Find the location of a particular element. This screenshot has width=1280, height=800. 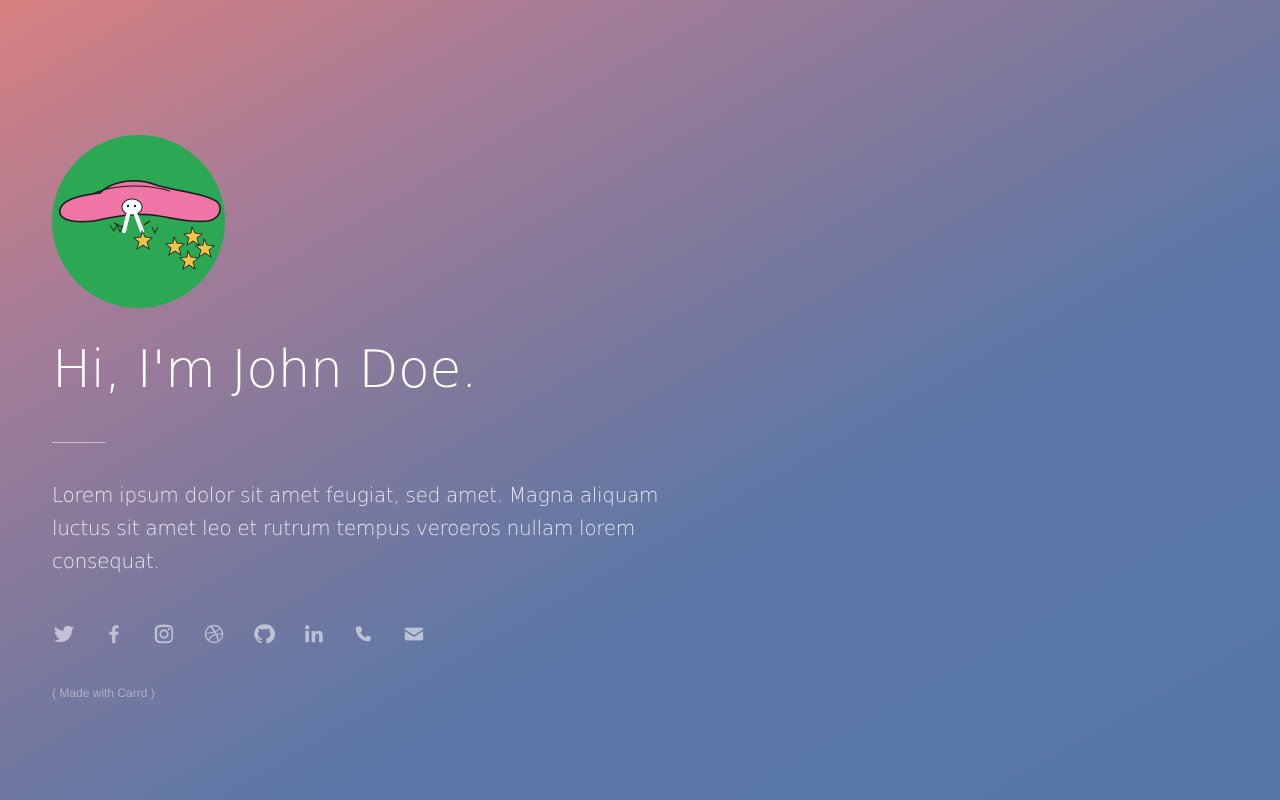

twitter-icon is located at coordinates (64, 634).